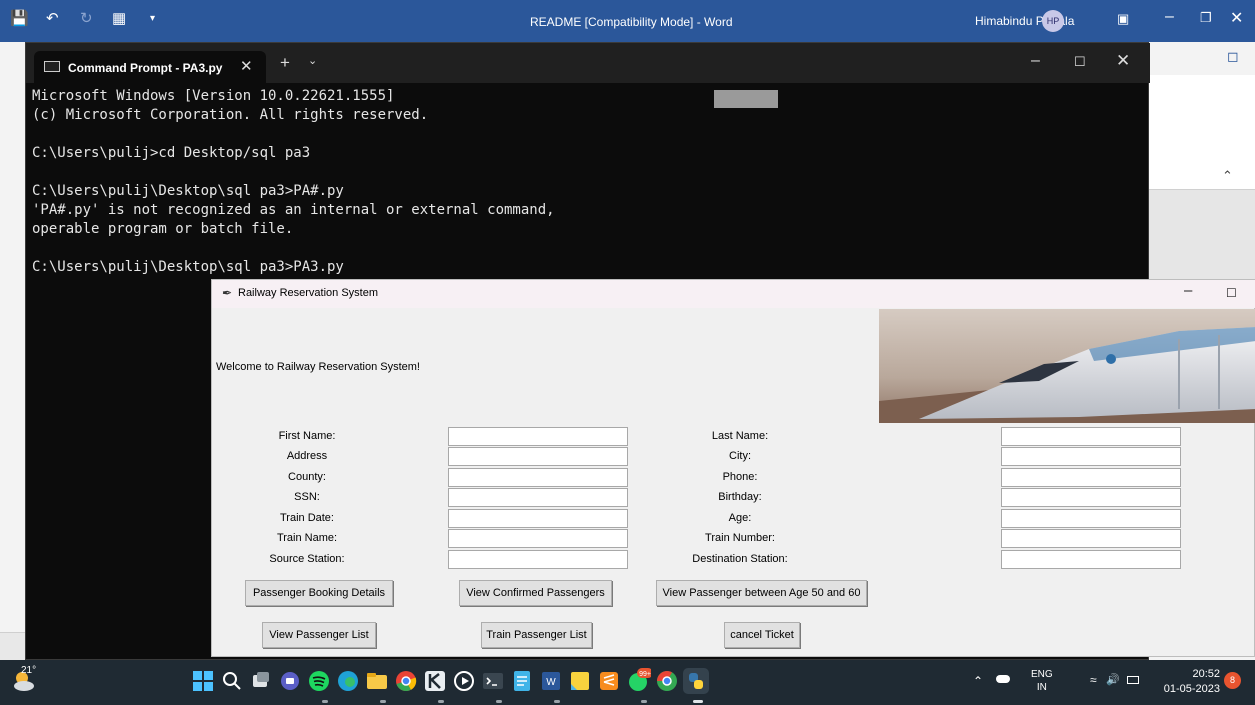  I want to click on notepad-icon, so click(522, 681).